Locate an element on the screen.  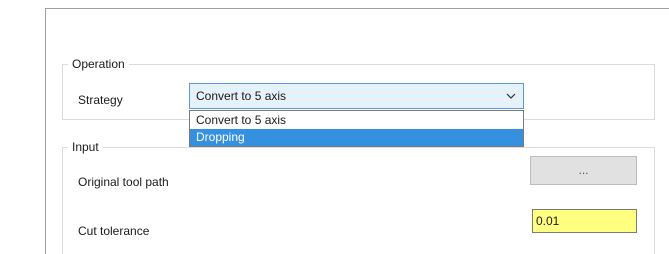
strategy-option-dropping: Dropping is located at coordinates (356, 137).